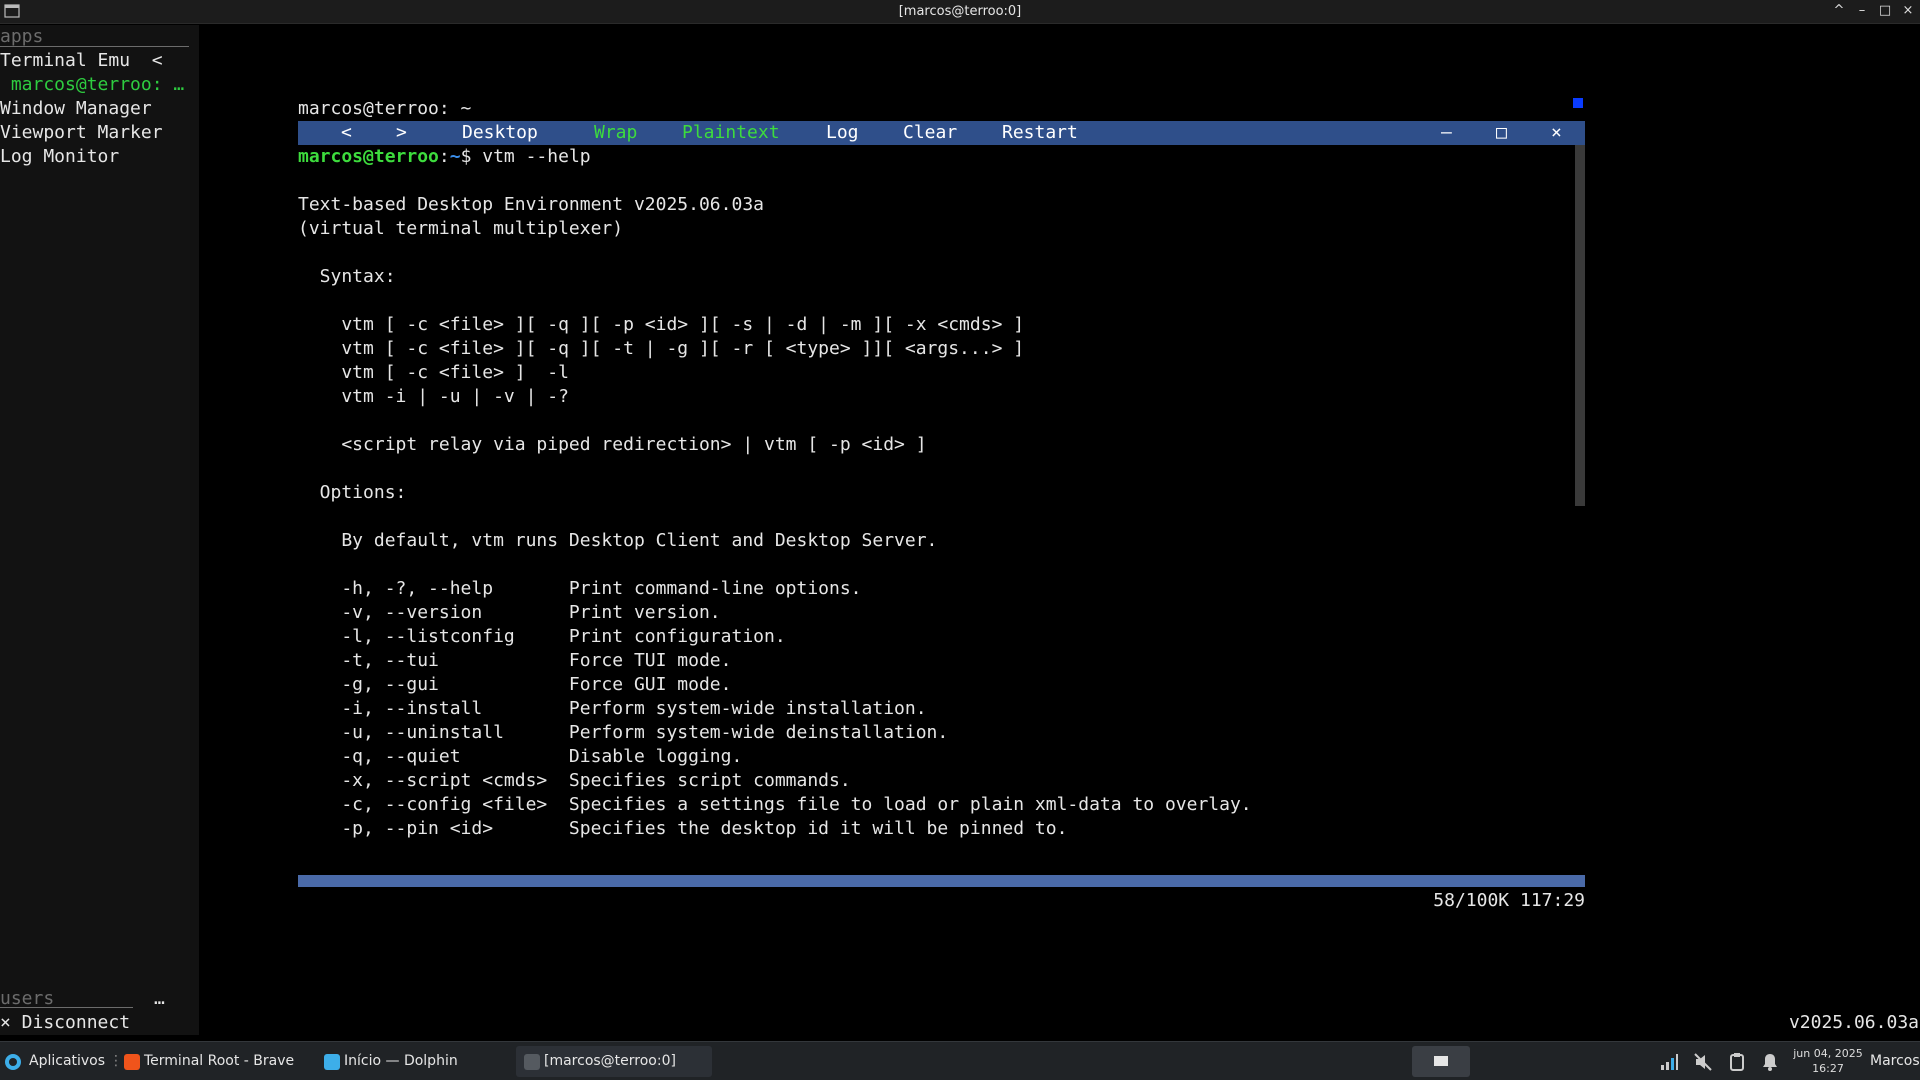 The image size is (1920, 1080). I want to click on task-terminal: [marcos@terroo:0], so click(614, 1061).